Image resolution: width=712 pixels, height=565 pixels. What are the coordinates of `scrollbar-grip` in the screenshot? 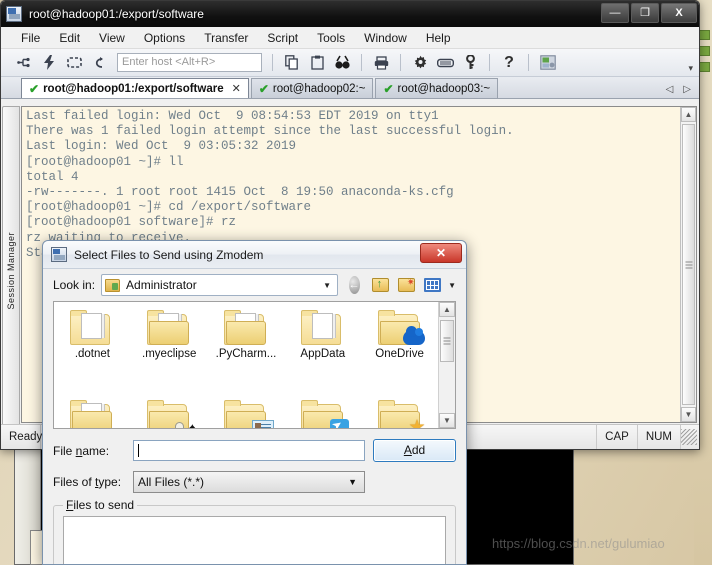 It's located at (447, 341).